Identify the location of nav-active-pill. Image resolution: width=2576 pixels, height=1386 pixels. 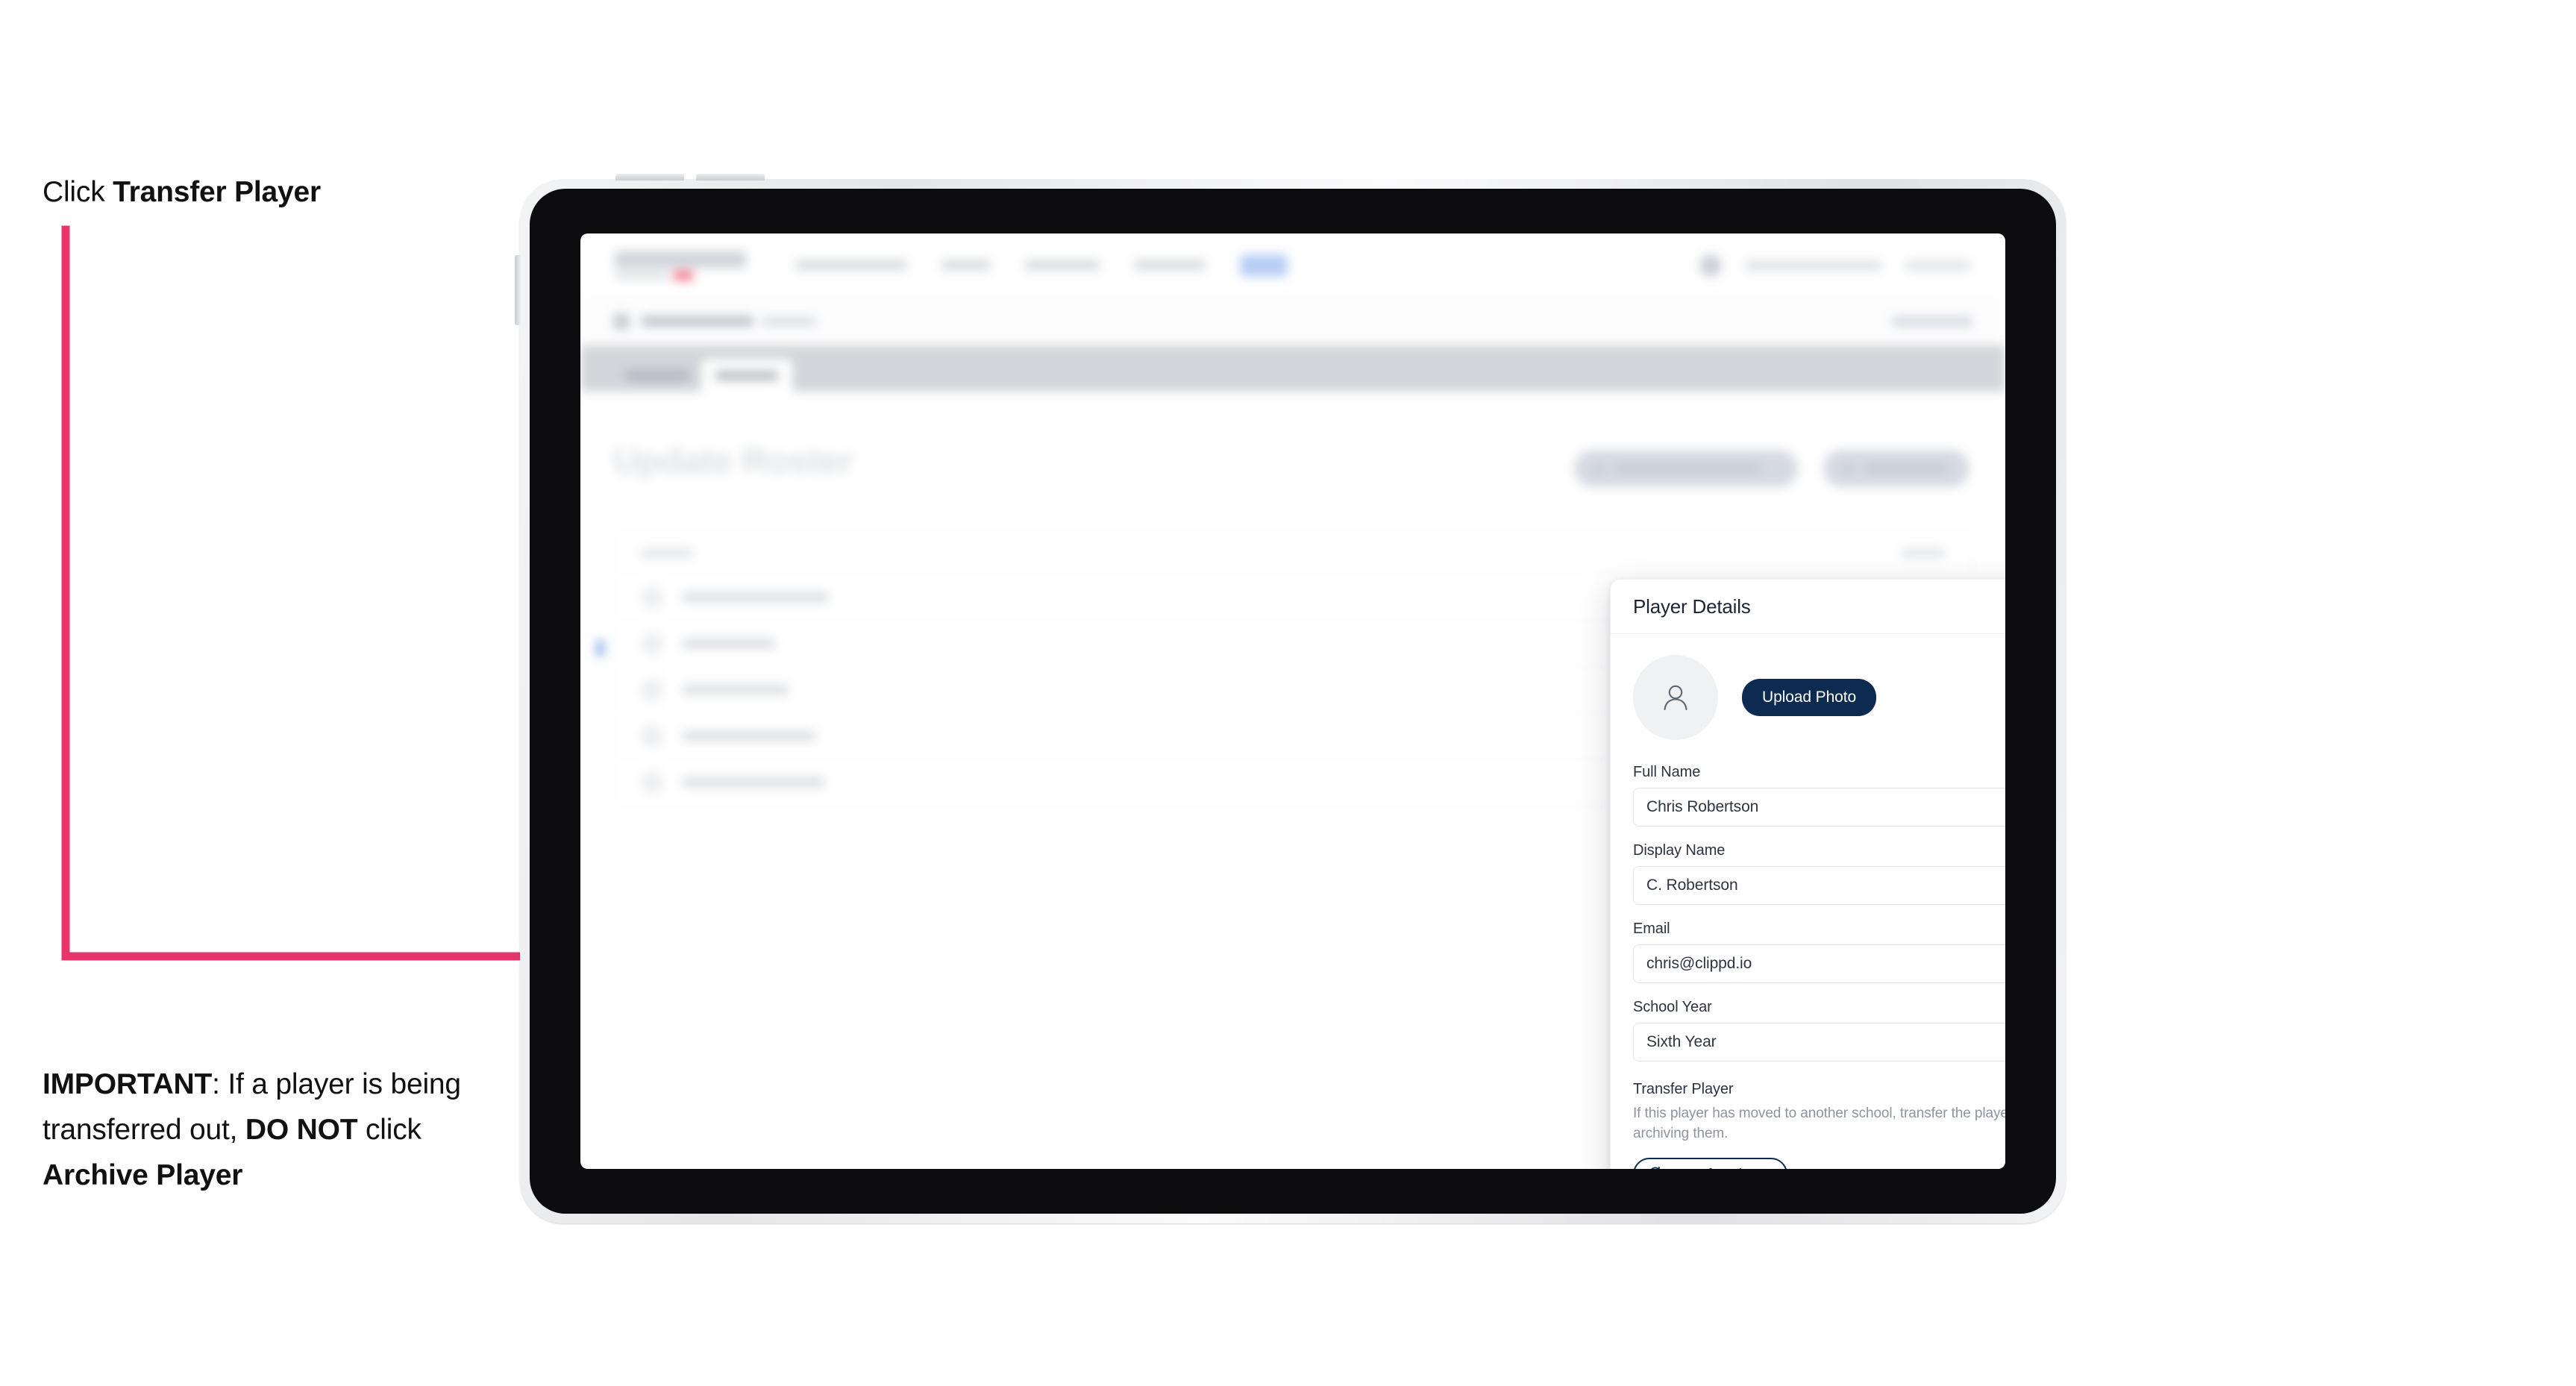
(1264, 265).